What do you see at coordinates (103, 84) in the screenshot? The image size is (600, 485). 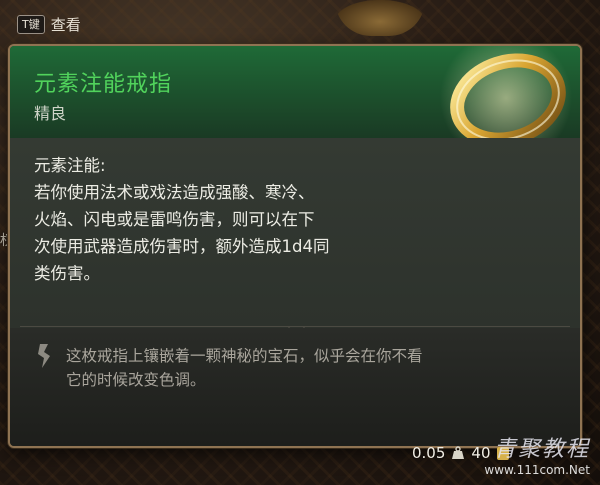 I see `item-name: 元素注能戒指` at bounding box center [103, 84].